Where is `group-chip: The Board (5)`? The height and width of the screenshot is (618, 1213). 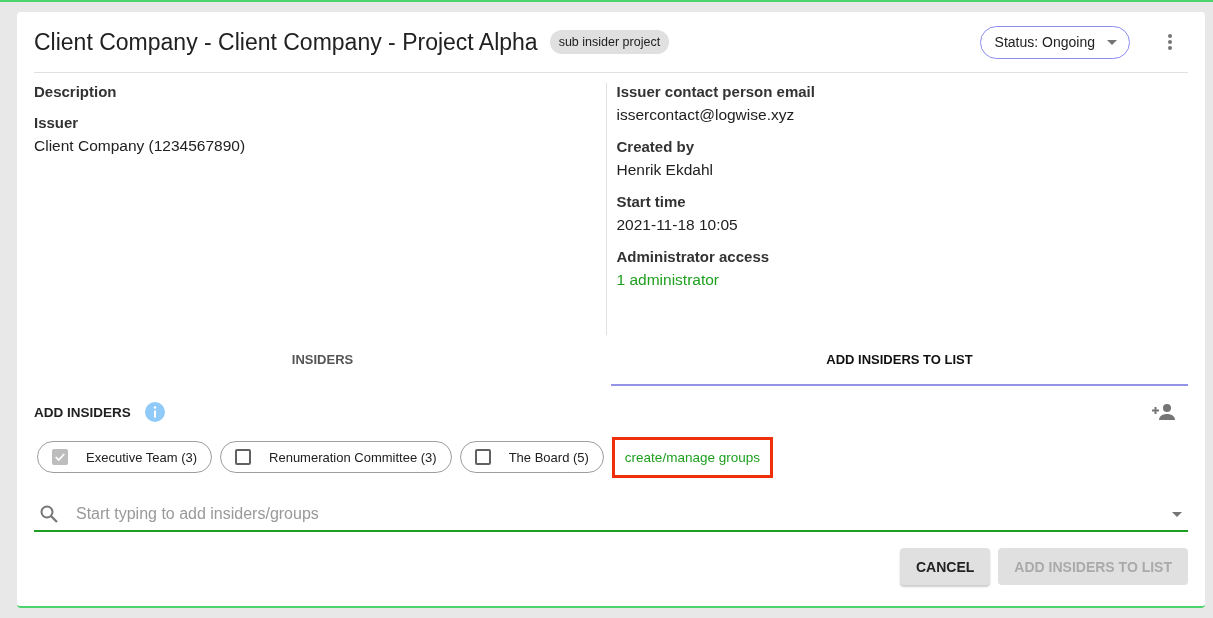 group-chip: The Board (5) is located at coordinates (531, 457).